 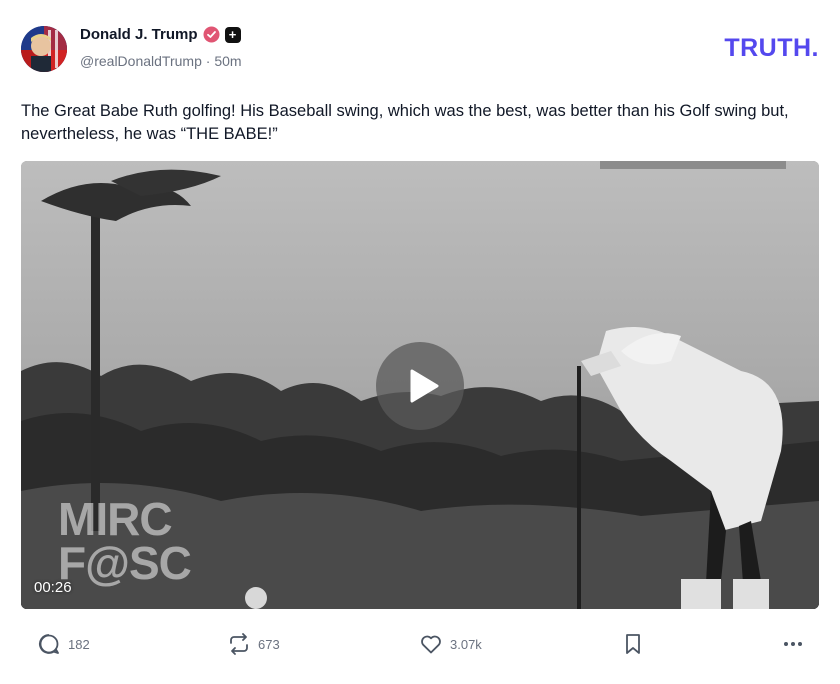 I want to click on handle: @realDonaldTrump, so click(x=141, y=61).